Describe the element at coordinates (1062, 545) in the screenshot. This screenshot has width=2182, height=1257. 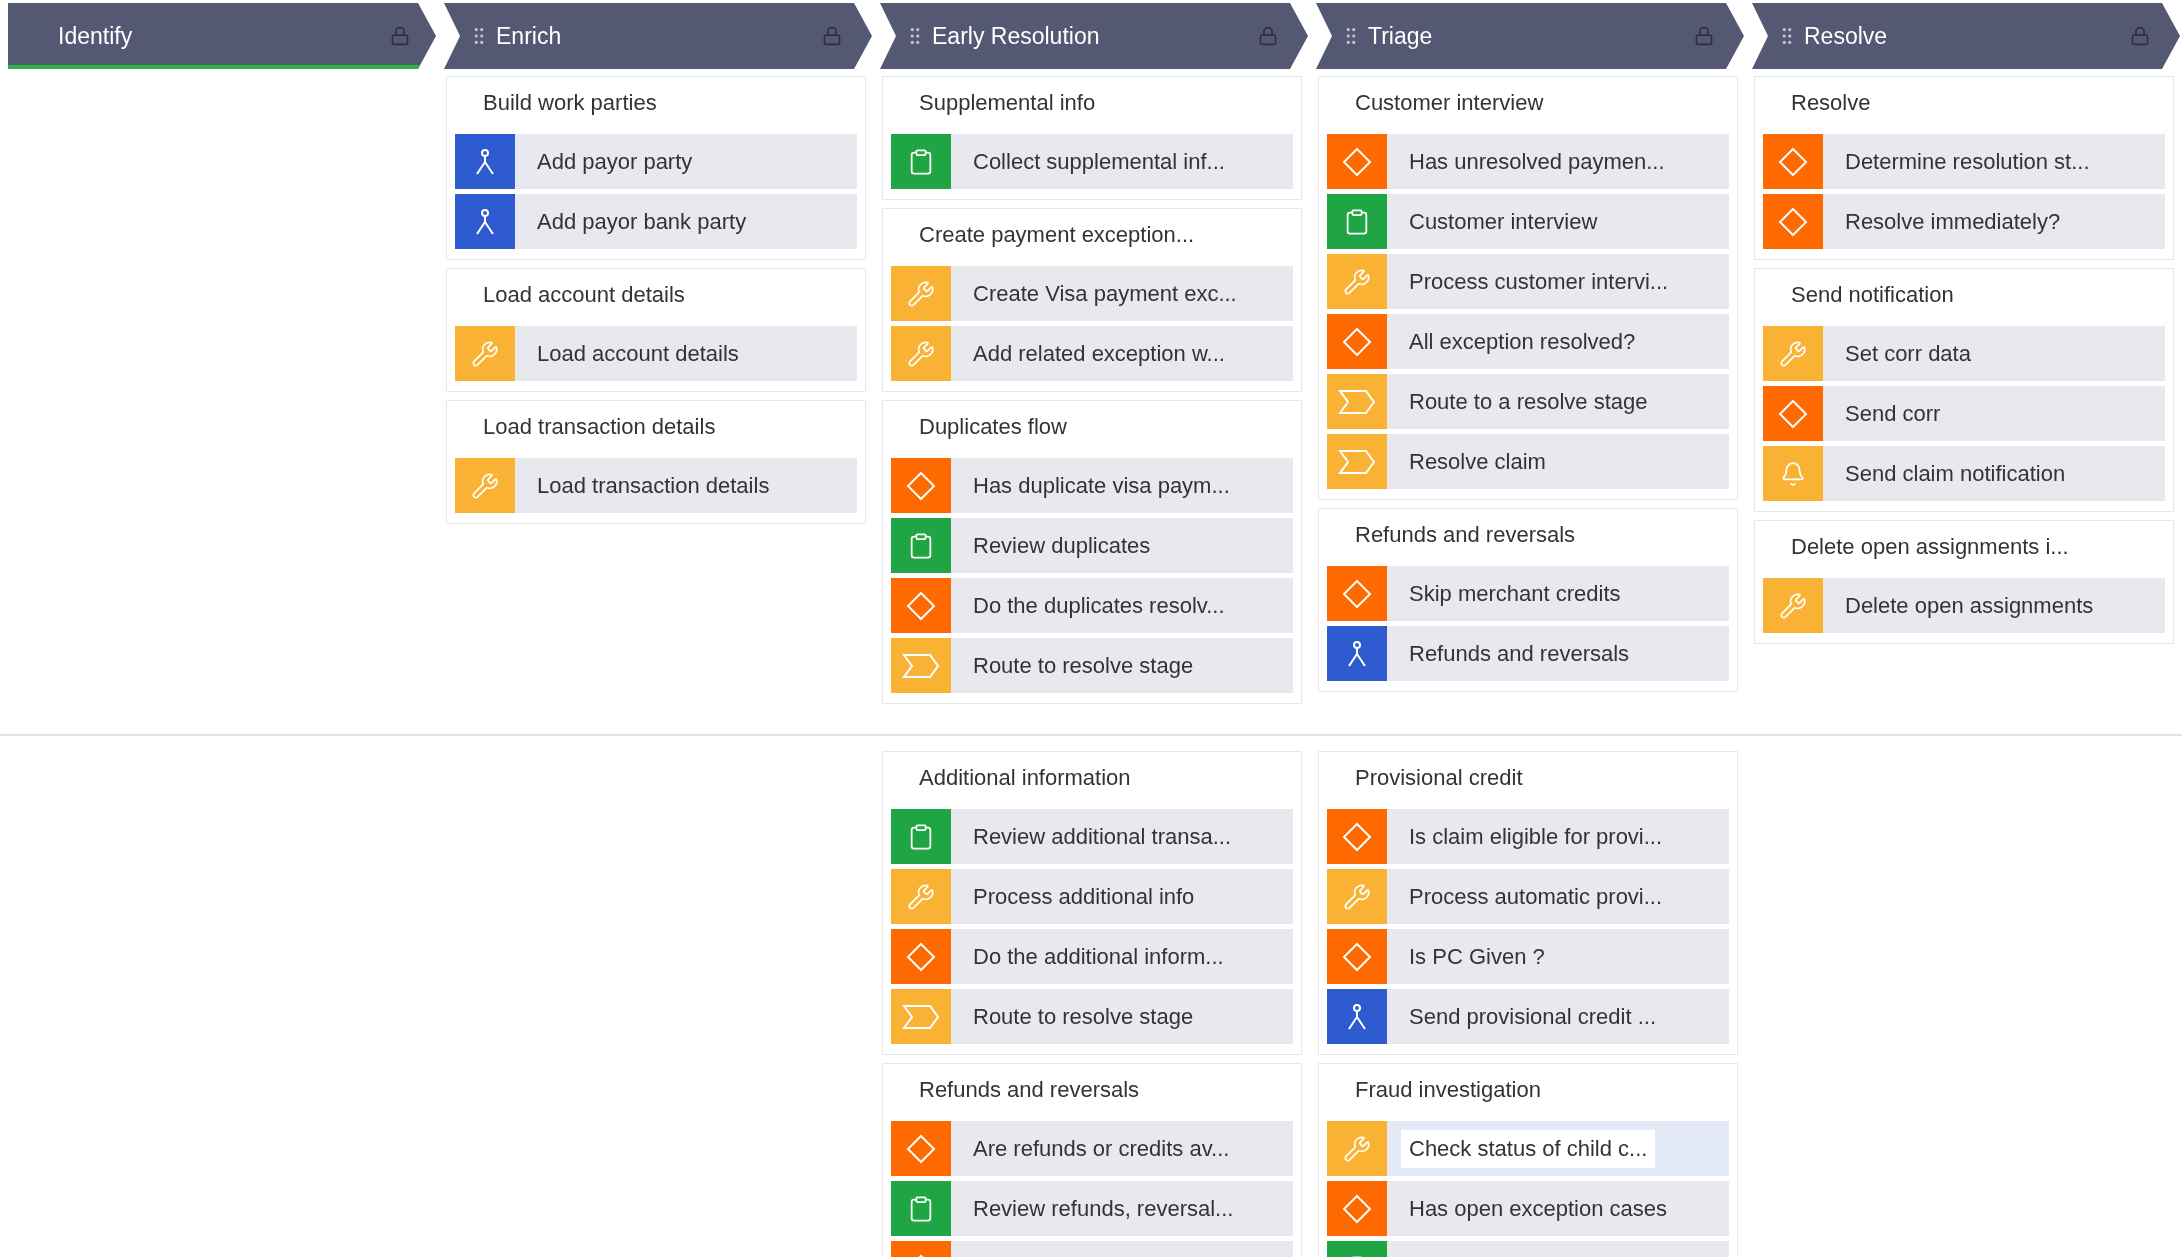
I see `step-label: Review duplicates` at that location.